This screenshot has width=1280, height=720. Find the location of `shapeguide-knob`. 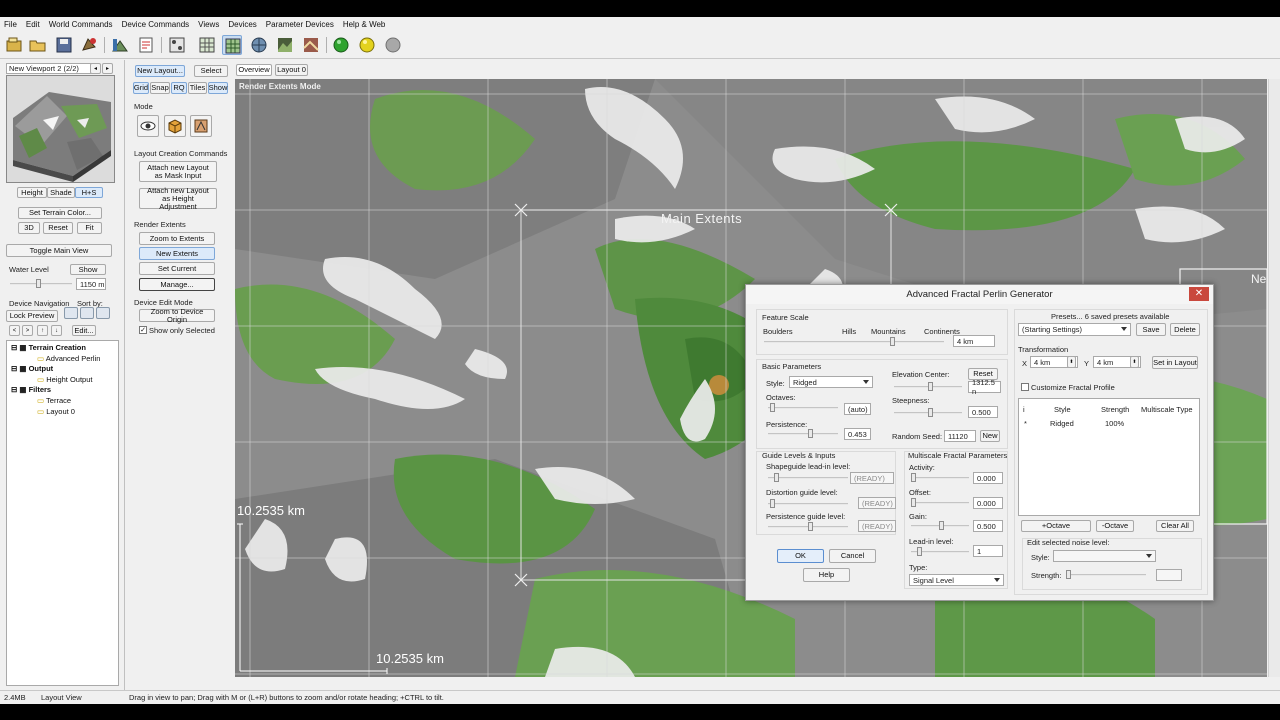

shapeguide-knob is located at coordinates (776, 477).